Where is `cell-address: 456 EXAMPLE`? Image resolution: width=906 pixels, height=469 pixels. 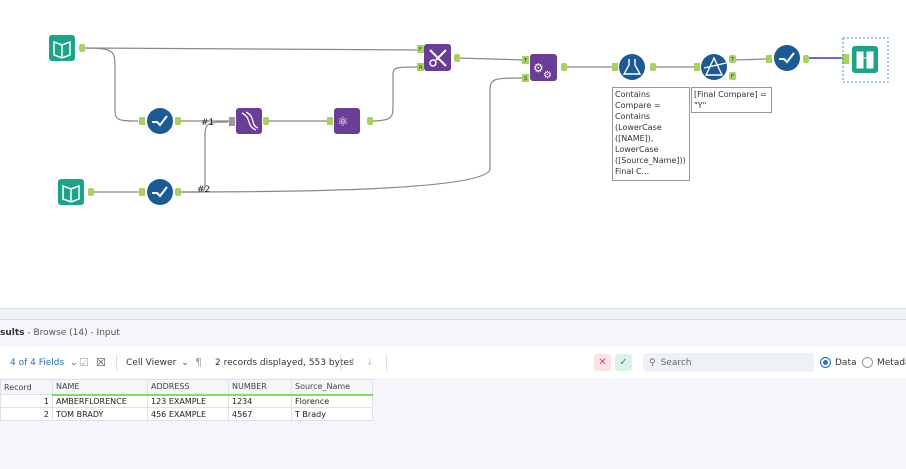
cell-address: 456 EXAMPLE is located at coordinates (188, 414).